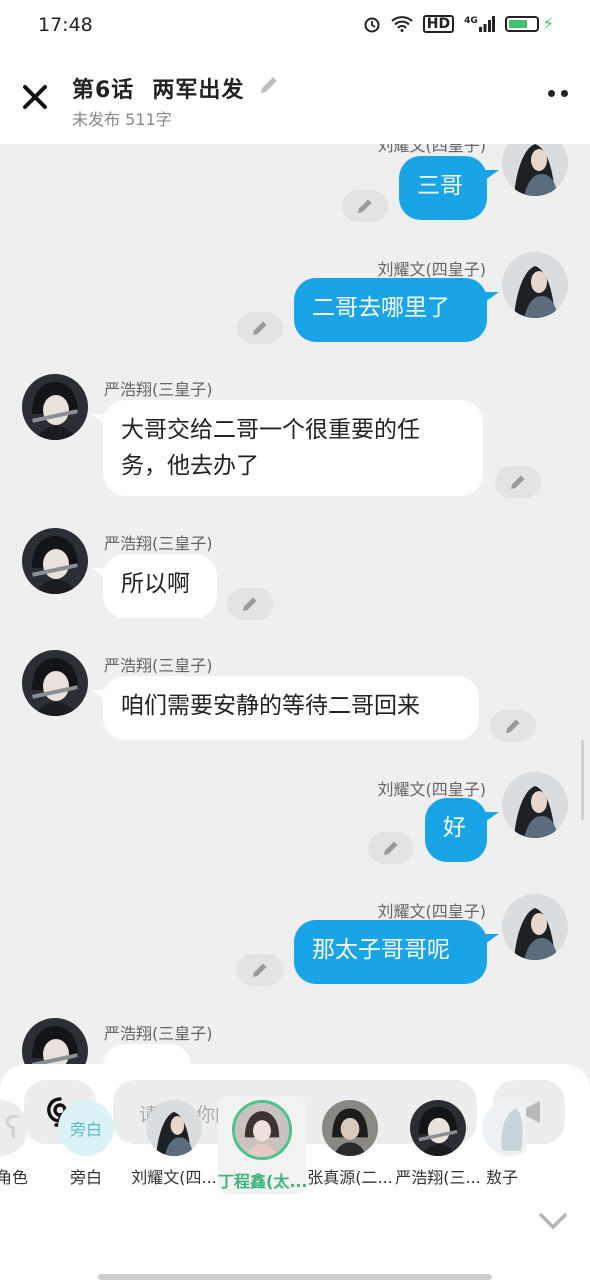 The width and height of the screenshot is (590, 1280). Describe the element at coordinates (456, 830) in the screenshot. I see `message-bubble: 好` at that location.